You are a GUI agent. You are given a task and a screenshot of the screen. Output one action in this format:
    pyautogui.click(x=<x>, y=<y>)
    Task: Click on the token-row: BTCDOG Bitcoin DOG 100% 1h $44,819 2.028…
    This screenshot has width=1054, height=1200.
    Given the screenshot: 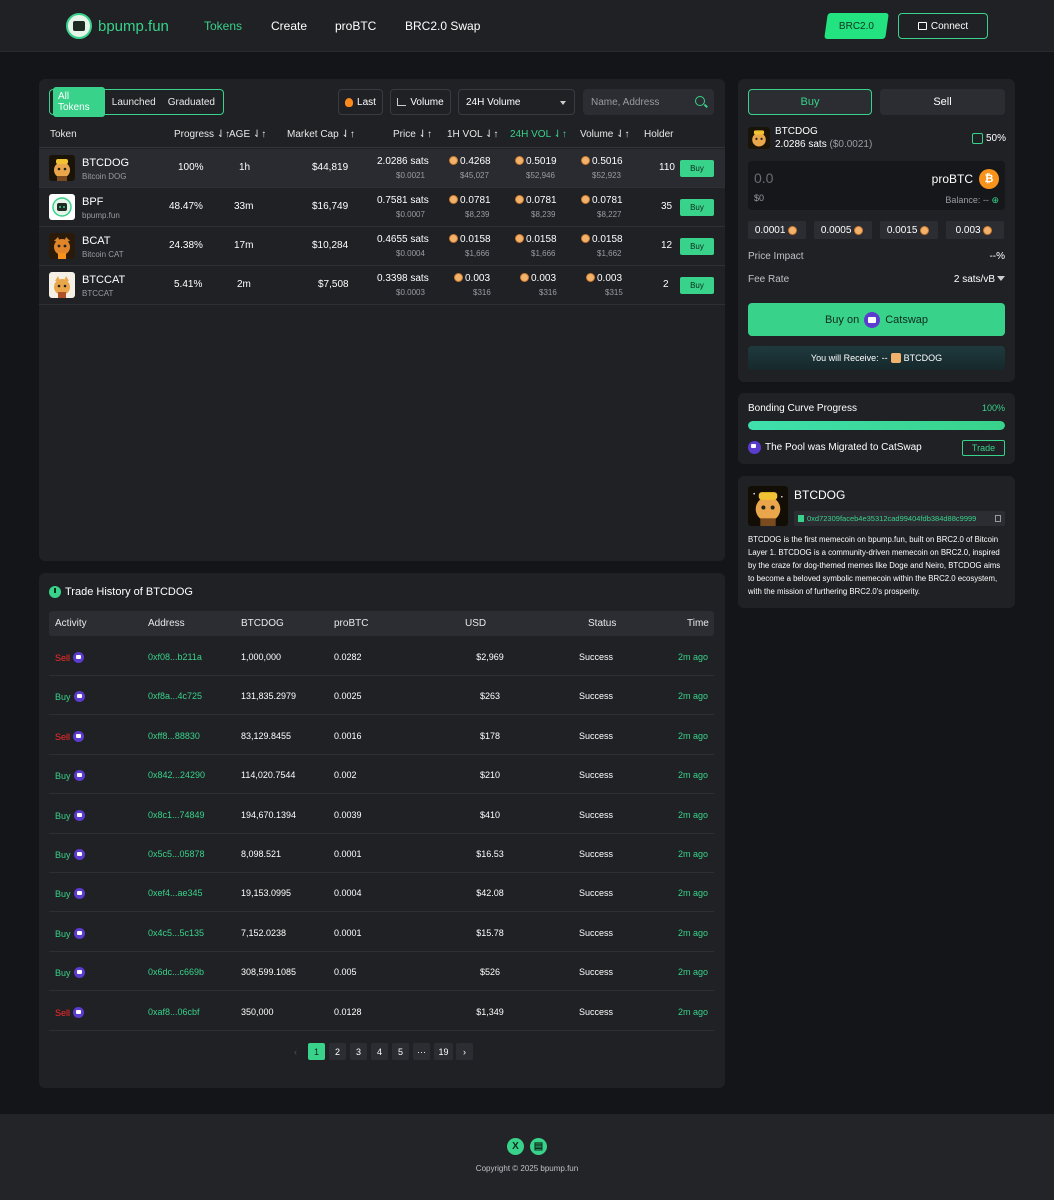 What is the action you would take?
    pyautogui.click(x=382, y=168)
    